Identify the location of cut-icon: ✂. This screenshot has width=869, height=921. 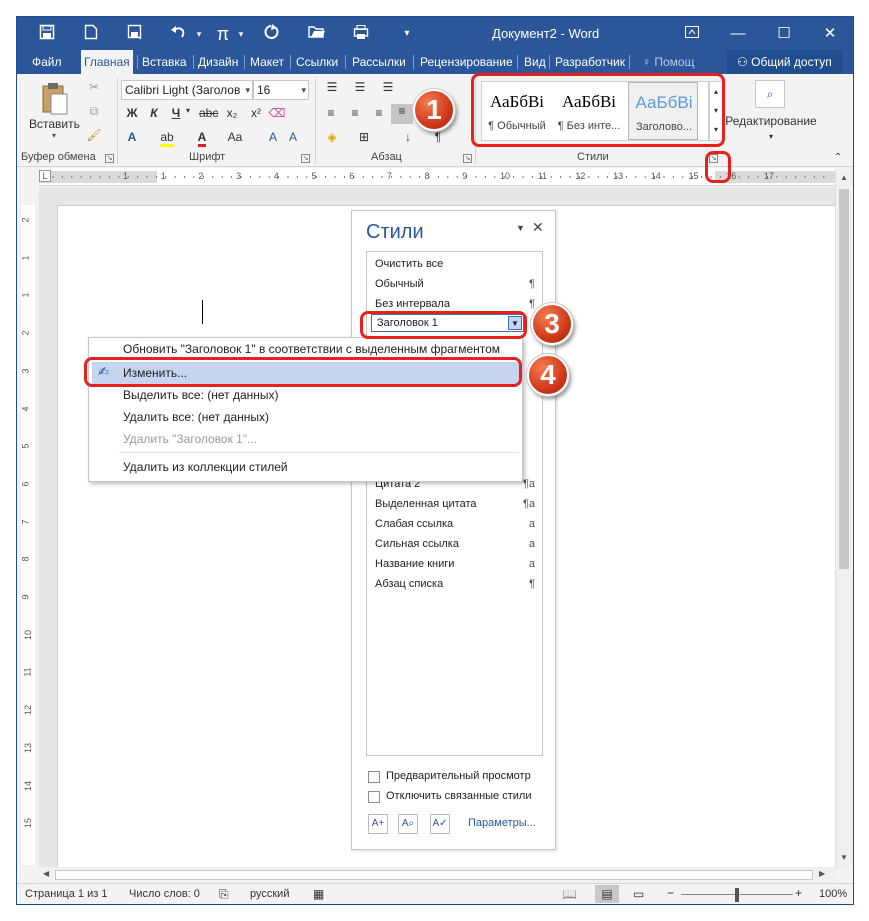
(94, 89).